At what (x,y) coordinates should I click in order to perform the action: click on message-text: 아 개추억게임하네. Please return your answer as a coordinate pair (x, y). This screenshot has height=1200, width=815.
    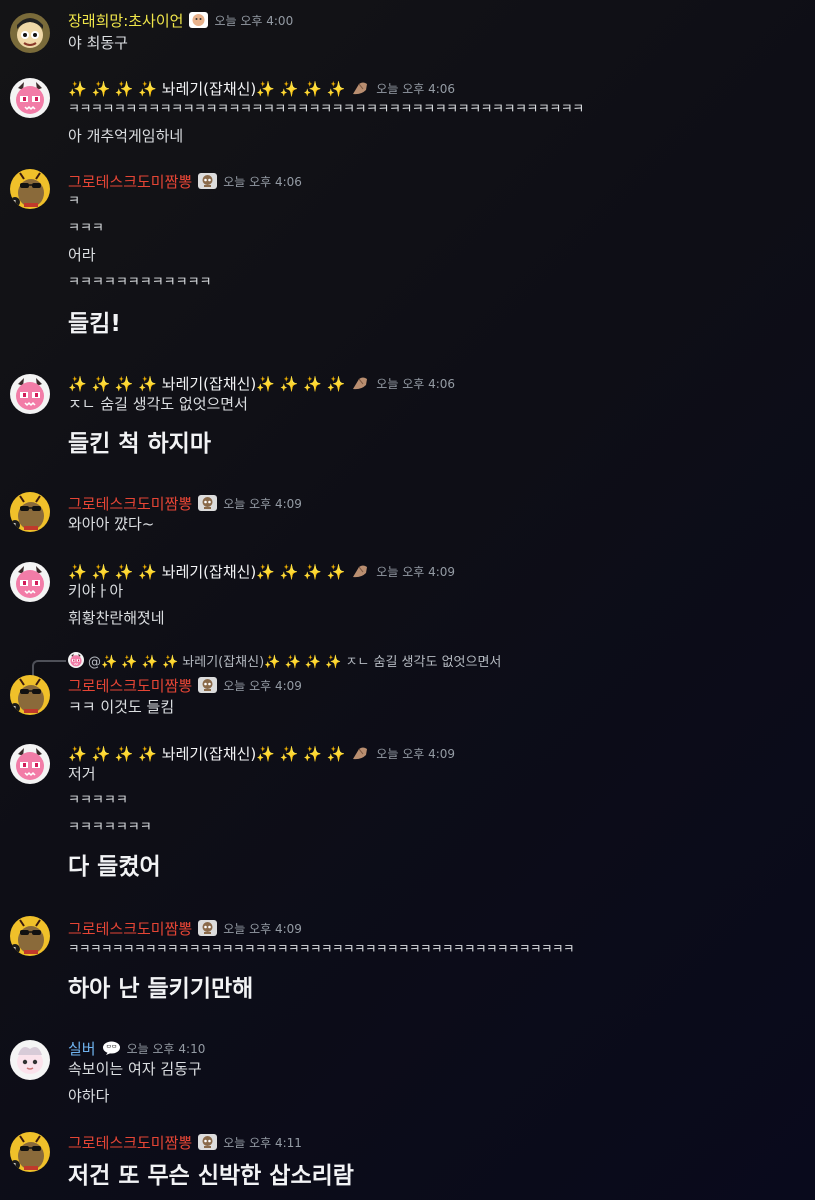
    Looking at the image, I should click on (126, 136).